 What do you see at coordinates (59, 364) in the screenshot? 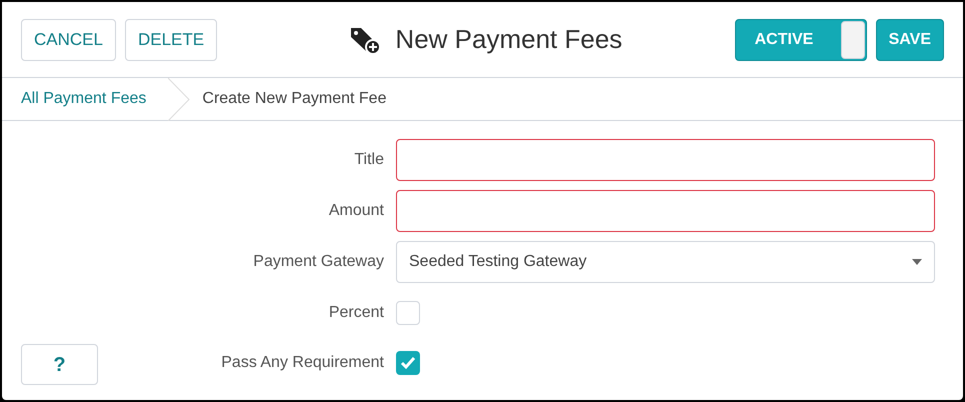
I see `help-button: ?` at bounding box center [59, 364].